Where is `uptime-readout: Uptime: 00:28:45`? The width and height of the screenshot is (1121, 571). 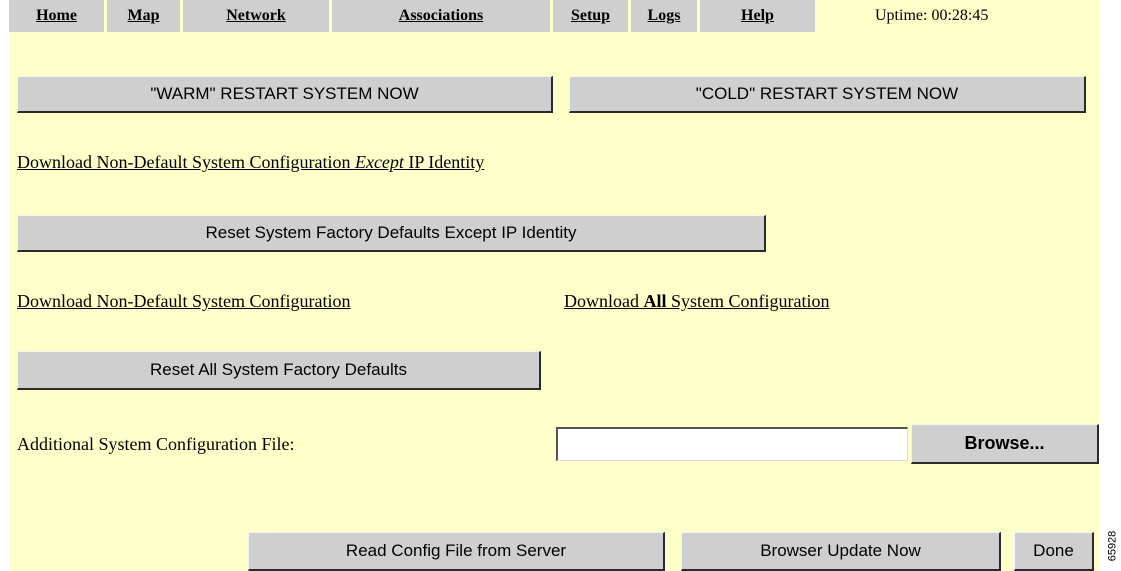 uptime-readout: Uptime: 00:28:45 is located at coordinates (959, 16).